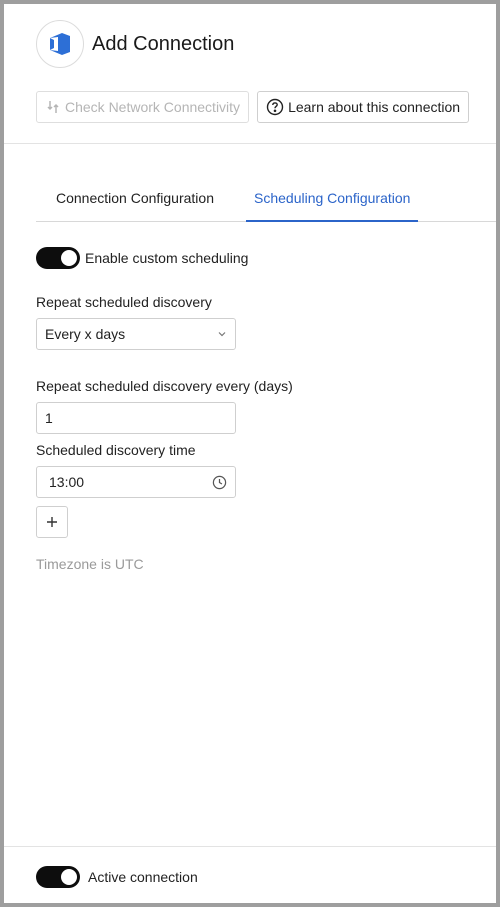 The height and width of the screenshot is (907, 500). I want to click on active-connection-toggle, so click(58, 877).